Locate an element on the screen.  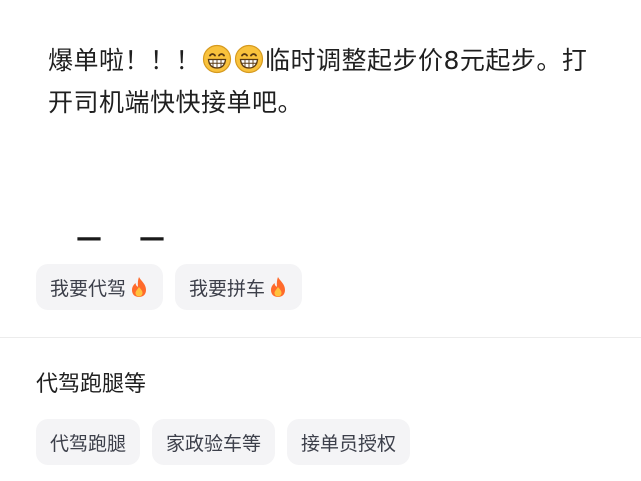
tag-driver-service: 我要代驾 is located at coordinates (100, 287).